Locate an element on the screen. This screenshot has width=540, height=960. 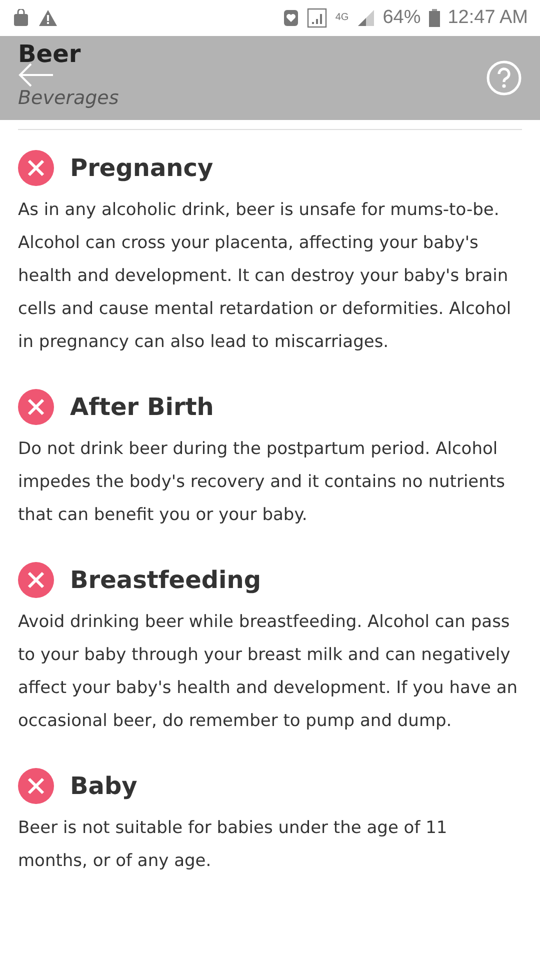
warning-icon is located at coordinates (48, 18).